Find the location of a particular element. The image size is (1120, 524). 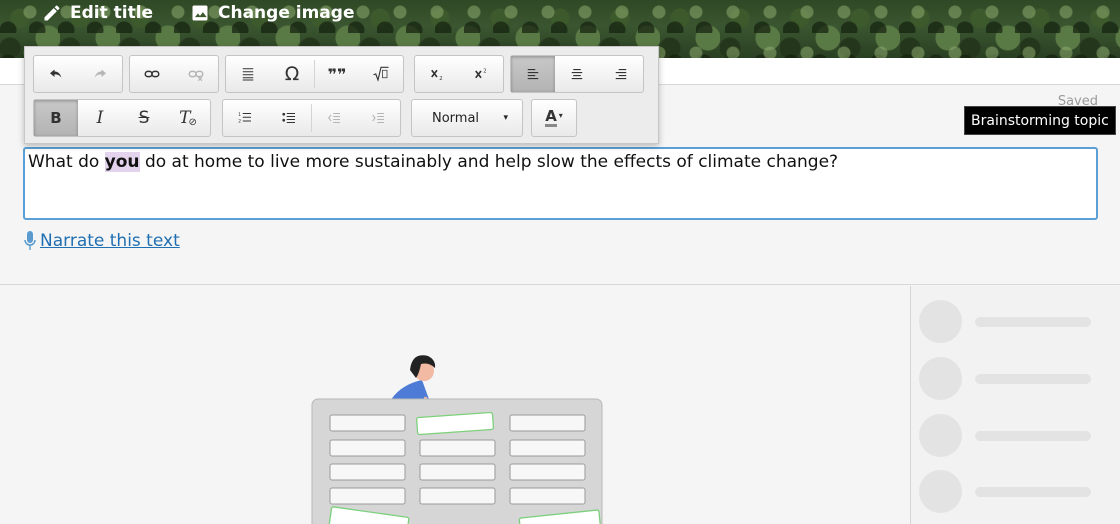

decrease-indent-button is located at coordinates (334, 118).